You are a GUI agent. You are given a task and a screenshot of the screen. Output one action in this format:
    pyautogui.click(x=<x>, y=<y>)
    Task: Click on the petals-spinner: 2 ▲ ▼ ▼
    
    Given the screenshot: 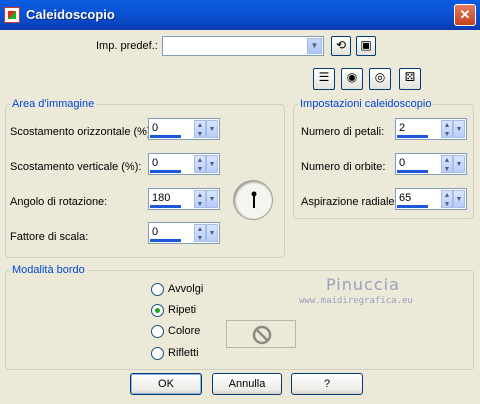 What is the action you would take?
    pyautogui.click(x=431, y=129)
    